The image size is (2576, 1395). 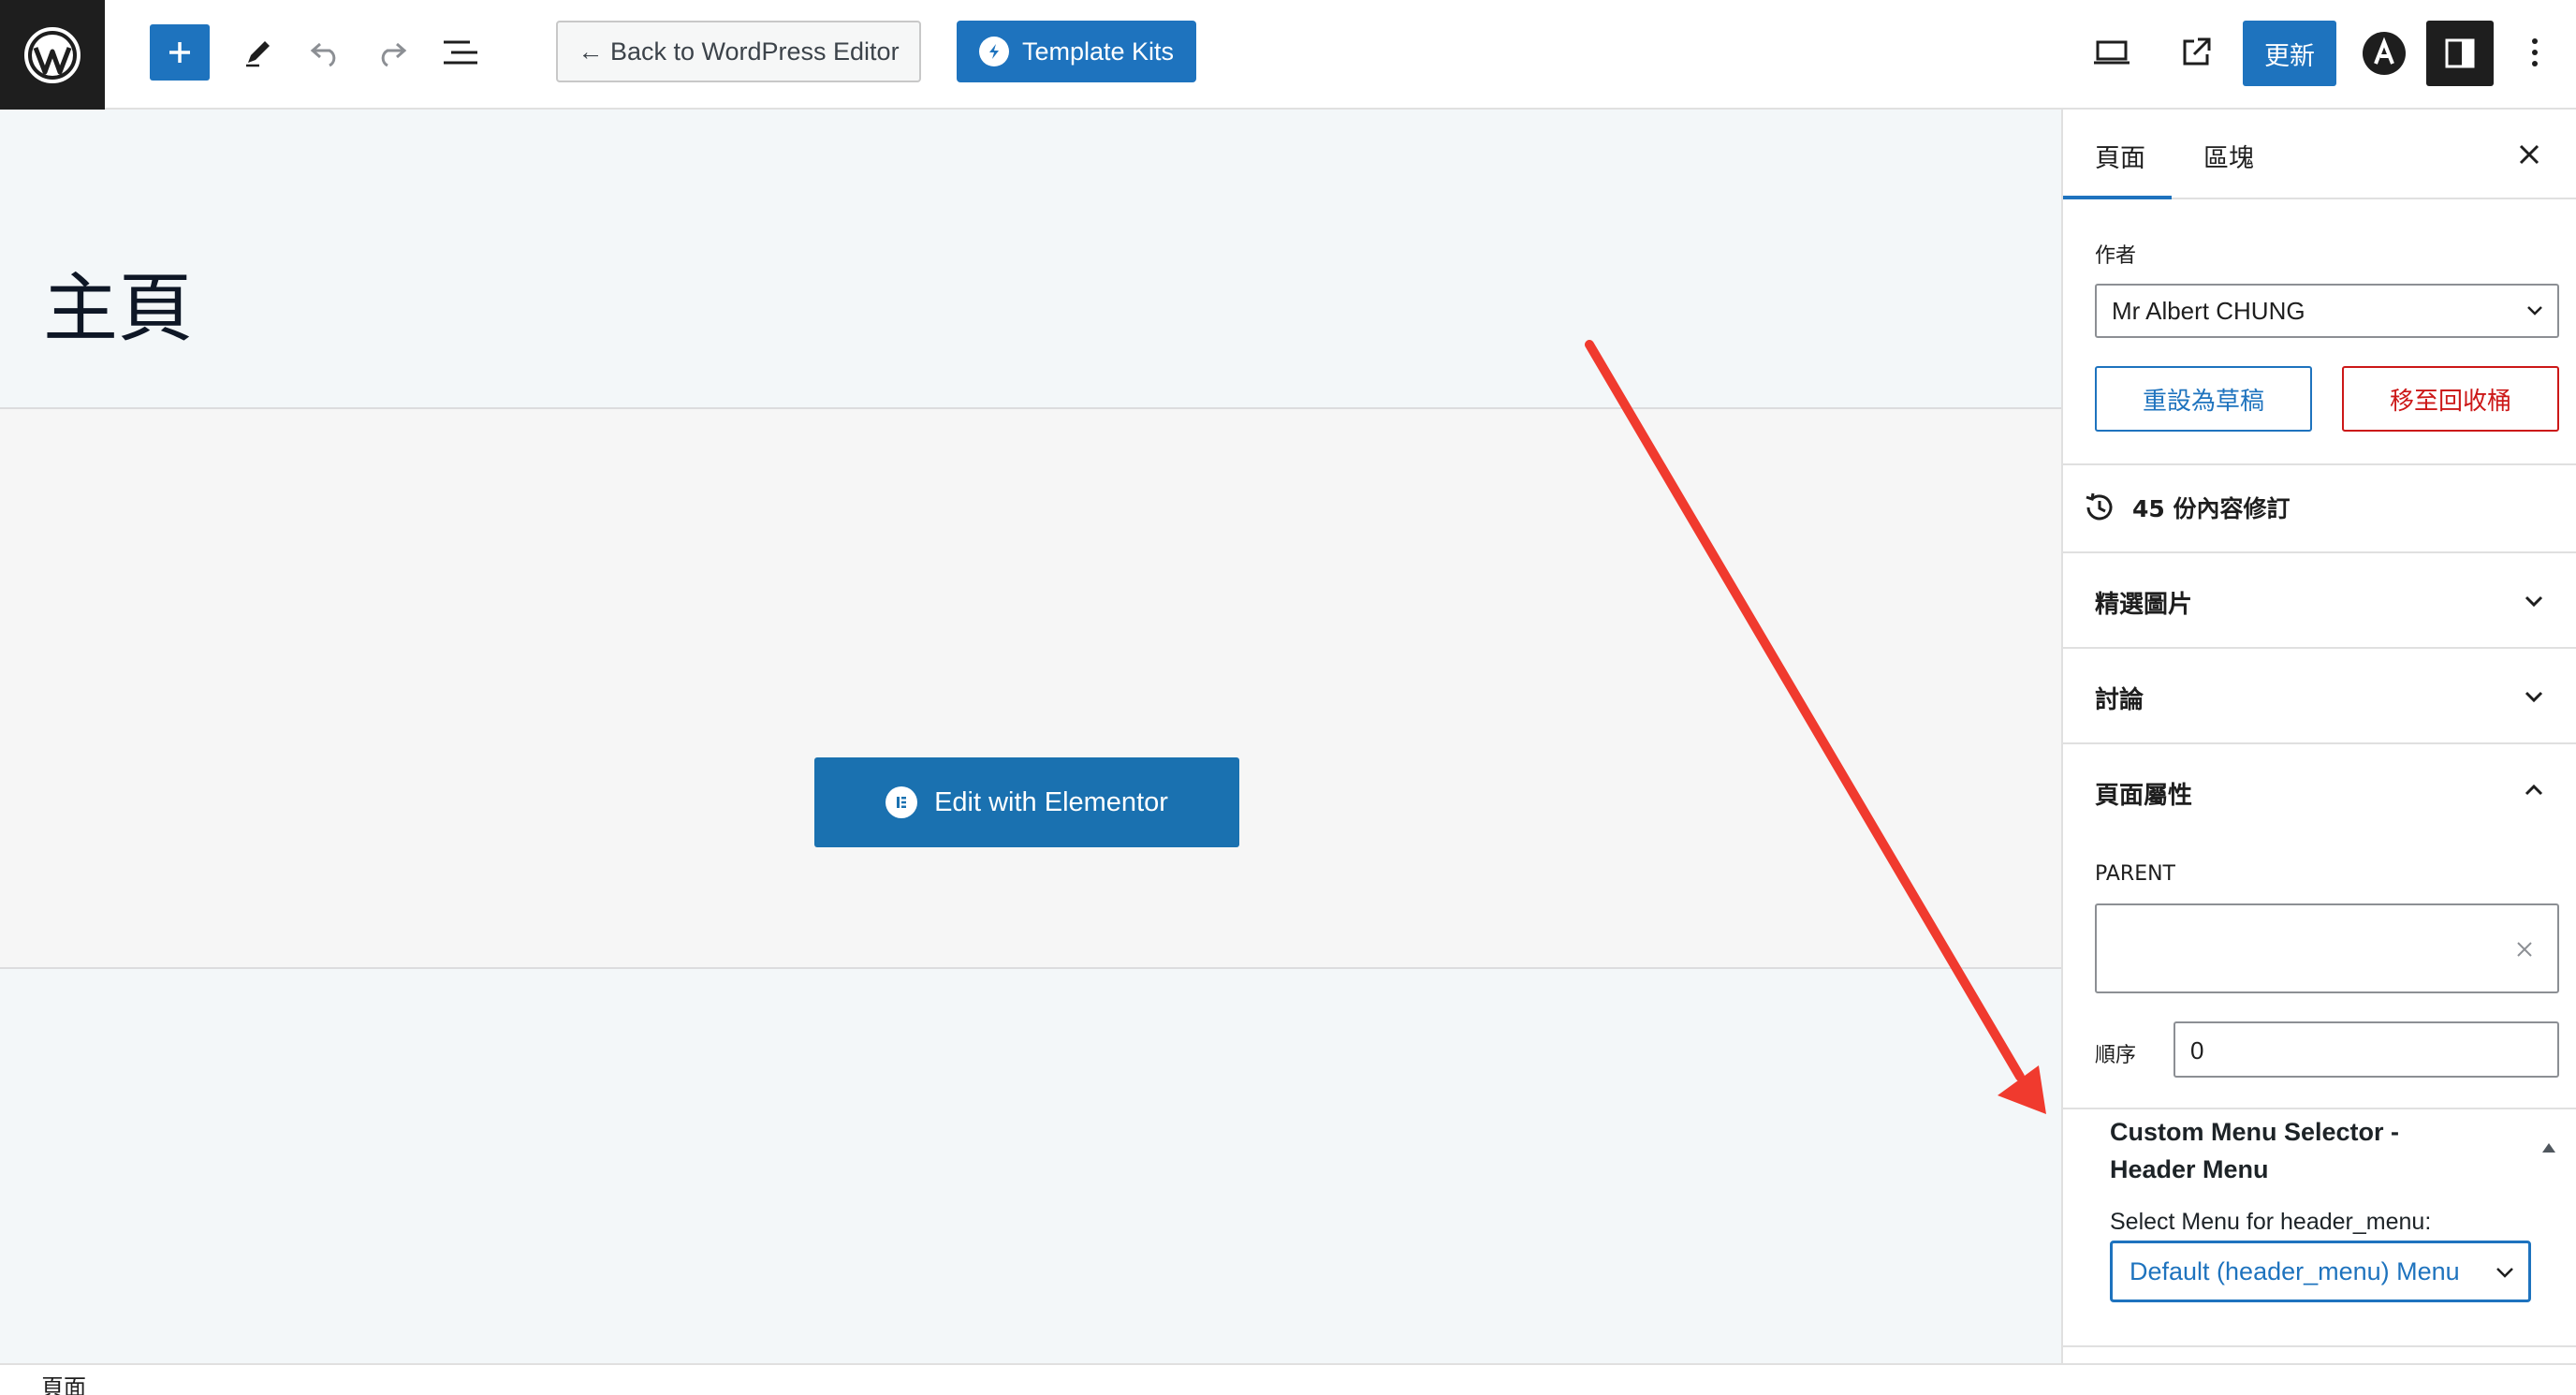 I want to click on elementor-icon, so click(x=902, y=802).